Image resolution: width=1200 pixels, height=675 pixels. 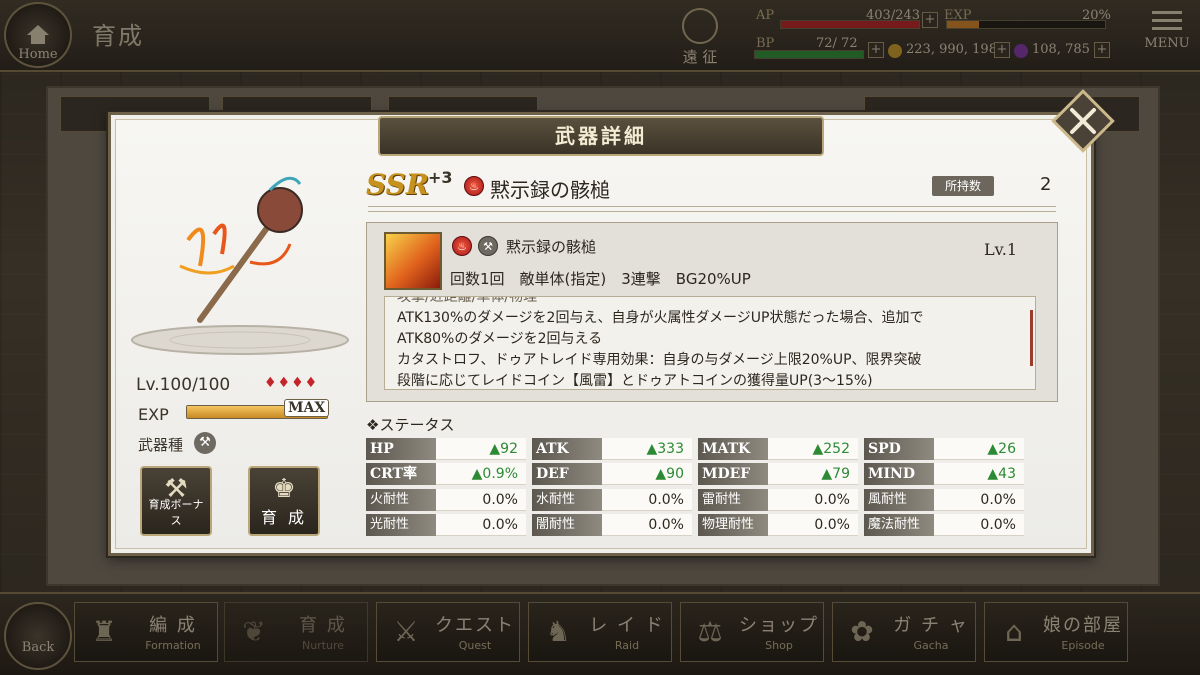 I want to click on nurture-button-label: 育 成, so click(x=284, y=517).